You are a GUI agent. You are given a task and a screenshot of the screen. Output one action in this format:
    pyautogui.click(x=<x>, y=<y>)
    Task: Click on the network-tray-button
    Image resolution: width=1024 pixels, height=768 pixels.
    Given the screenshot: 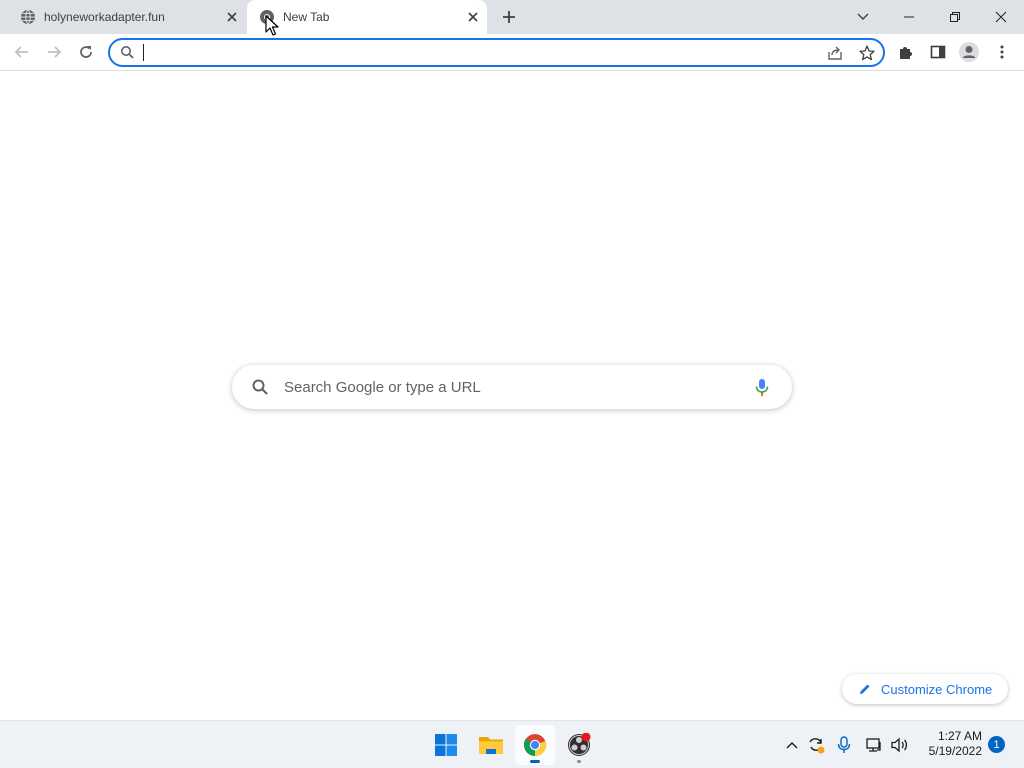 What is the action you would take?
    pyautogui.click(x=874, y=745)
    